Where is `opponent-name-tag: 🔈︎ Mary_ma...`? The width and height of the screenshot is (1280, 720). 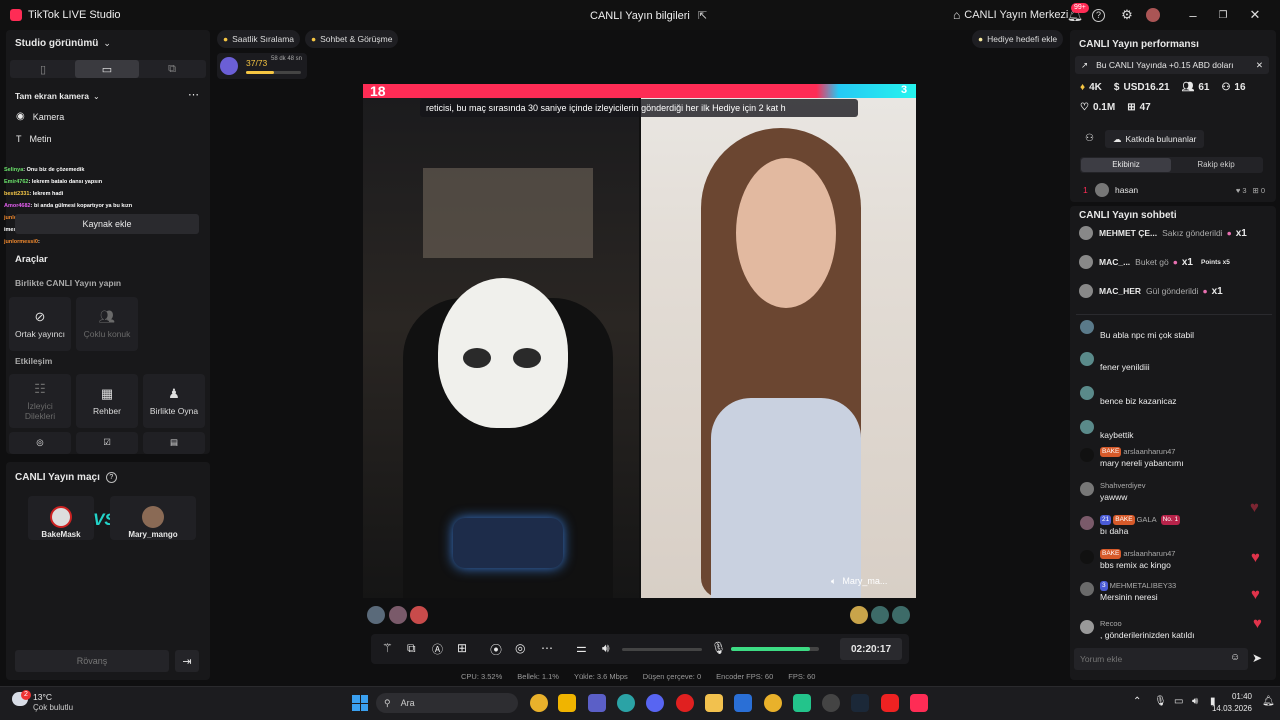 opponent-name-tag: 🔈︎ Mary_ma... is located at coordinates (859, 581).